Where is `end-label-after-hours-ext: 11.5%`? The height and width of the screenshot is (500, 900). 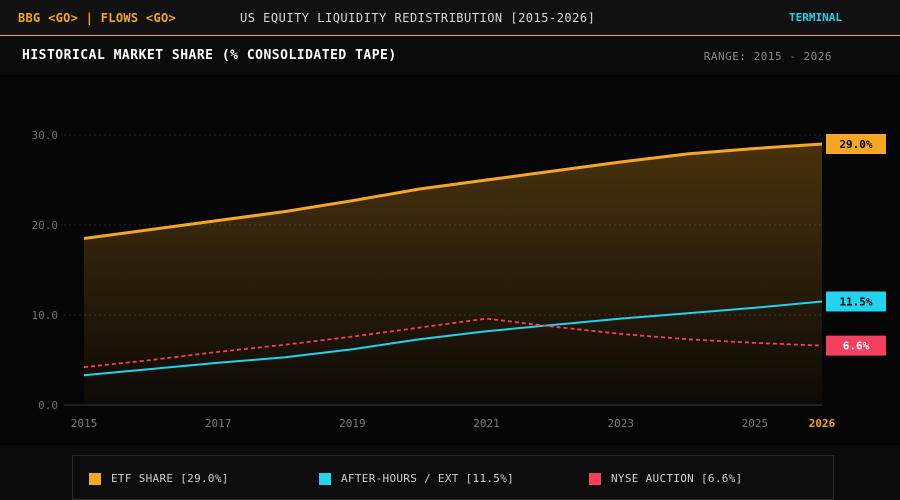
end-label-after-hours-ext: 11.5% is located at coordinates (855, 302).